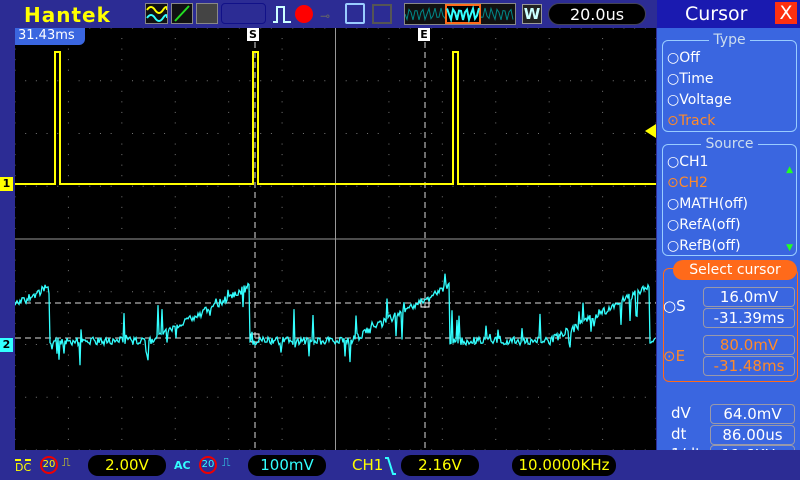 The width and height of the screenshot is (800, 480). Describe the element at coordinates (729, 246) in the screenshot. I see `source-refb: ○RefB(off)` at that location.